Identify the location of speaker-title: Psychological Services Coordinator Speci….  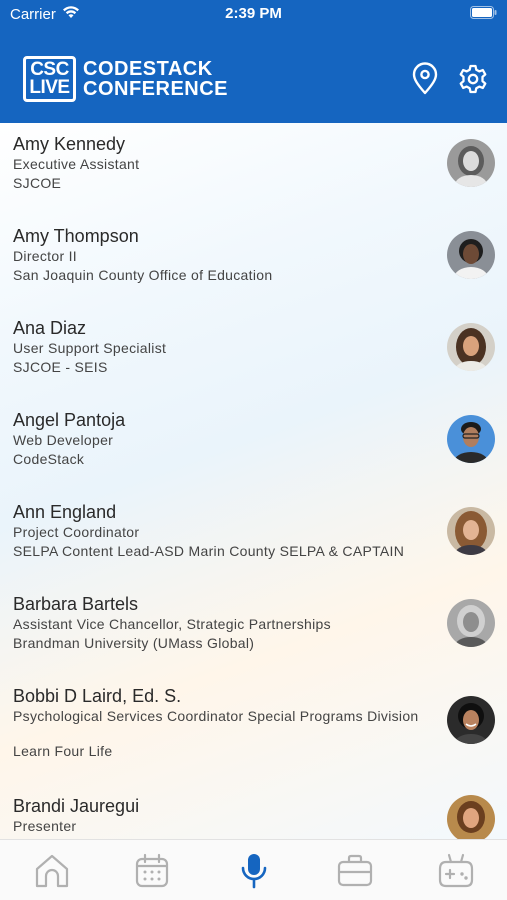
(216, 716).